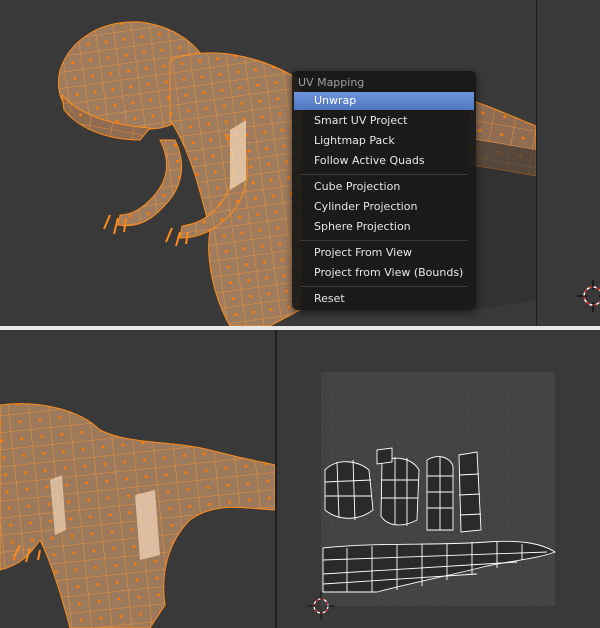  What do you see at coordinates (384, 207) in the screenshot?
I see `menu-item-cylinder-projection: Cylinder Projection` at bounding box center [384, 207].